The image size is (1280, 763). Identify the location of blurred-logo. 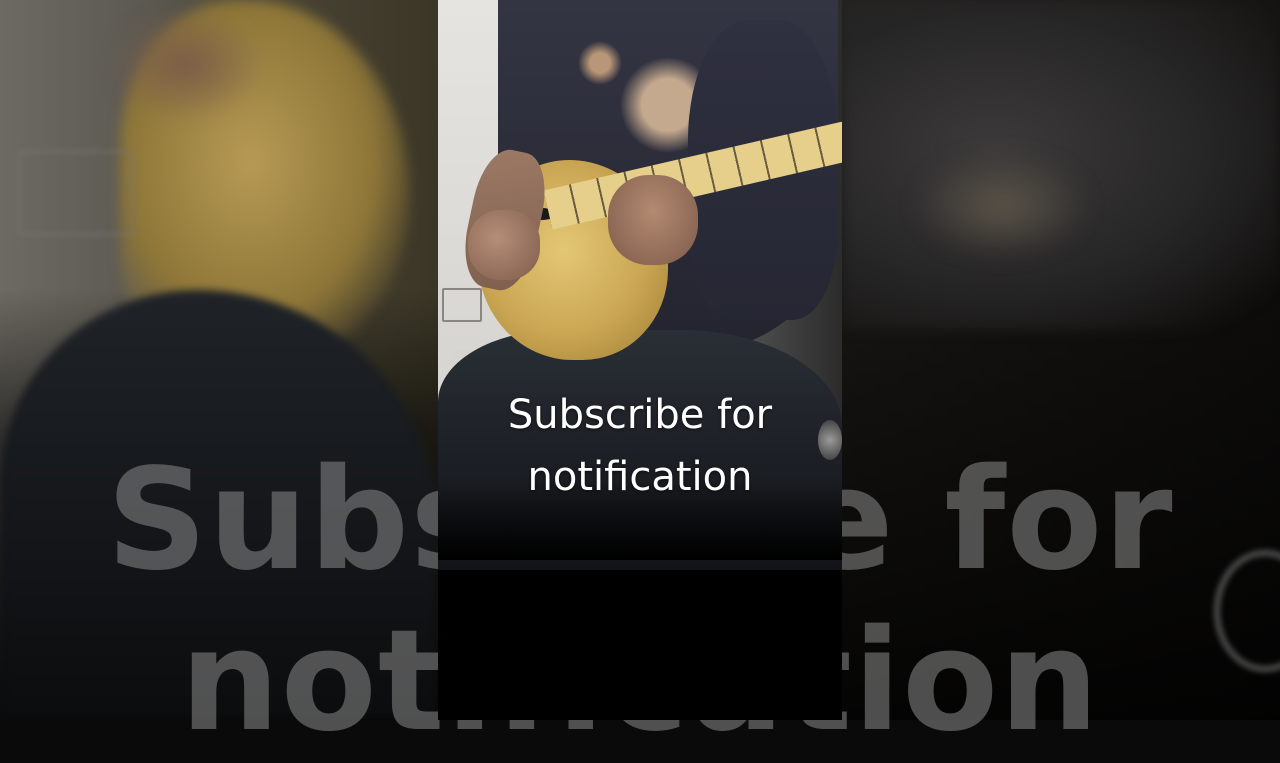
(76, 193).